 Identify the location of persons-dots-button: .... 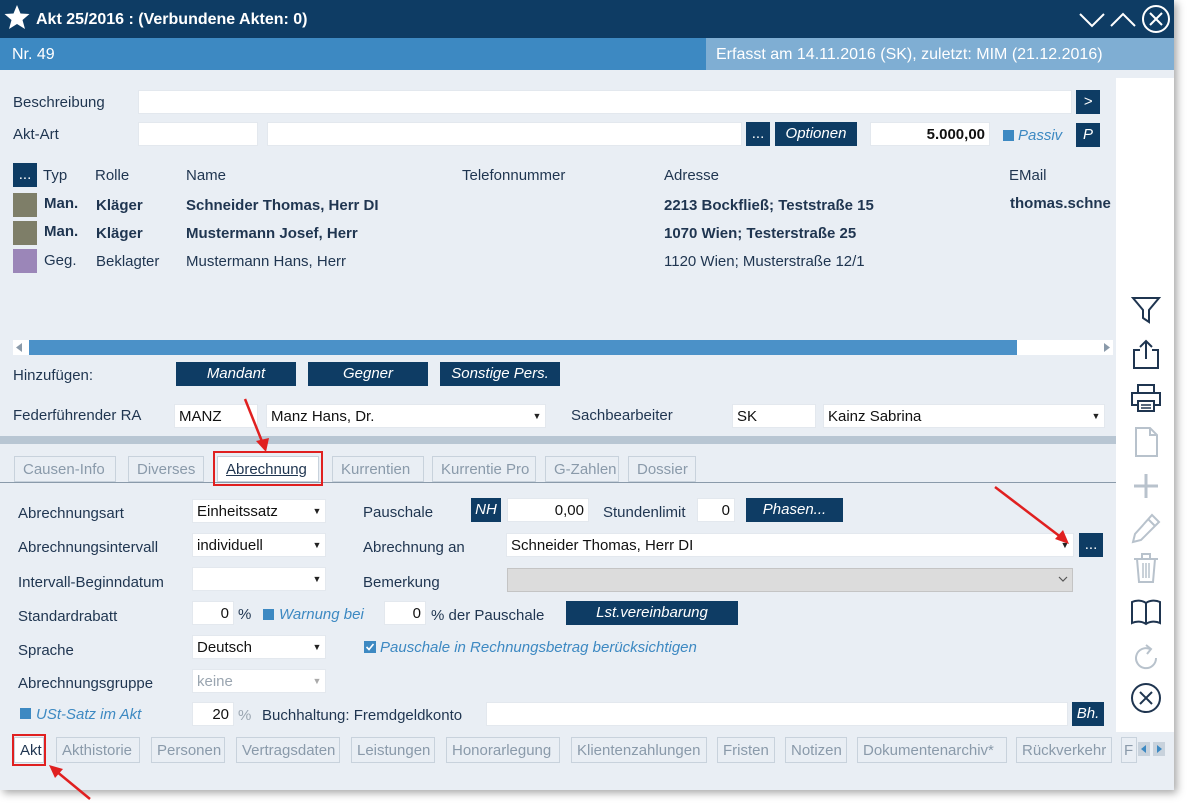
(25, 175).